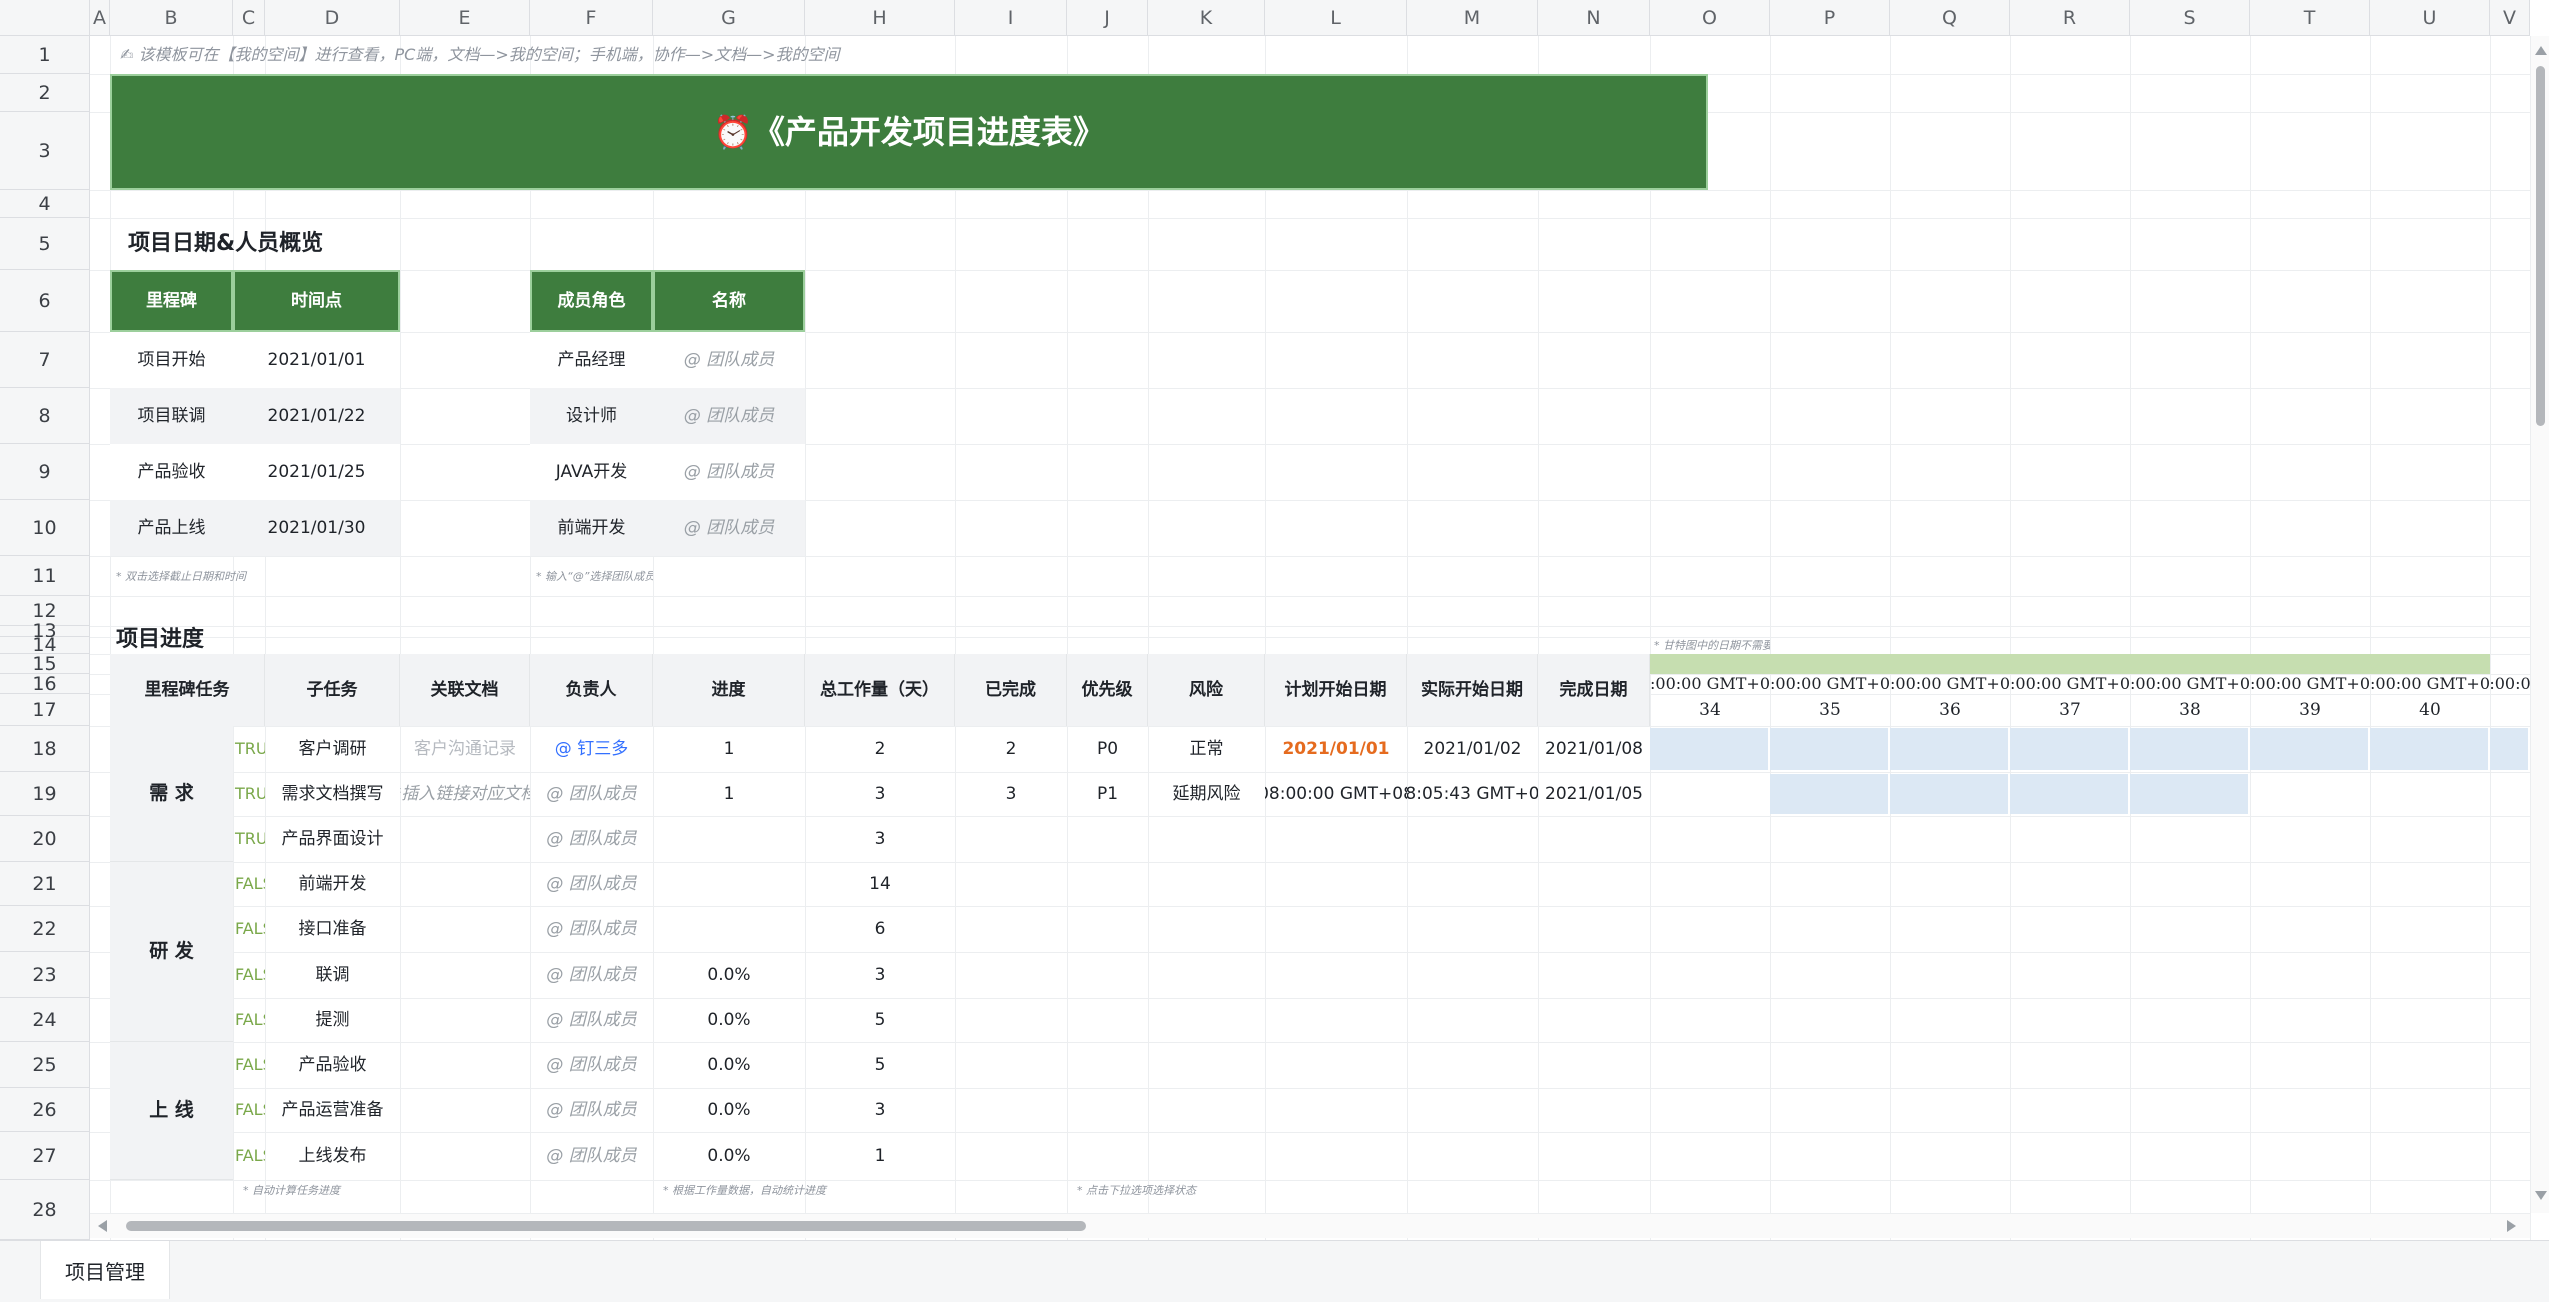 This screenshot has height=1302, width=2549. What do you see at coordinates (591, 749) in the screenshot?
I see `task-owner: @ 钉三多` at bounding box center [591, 749].